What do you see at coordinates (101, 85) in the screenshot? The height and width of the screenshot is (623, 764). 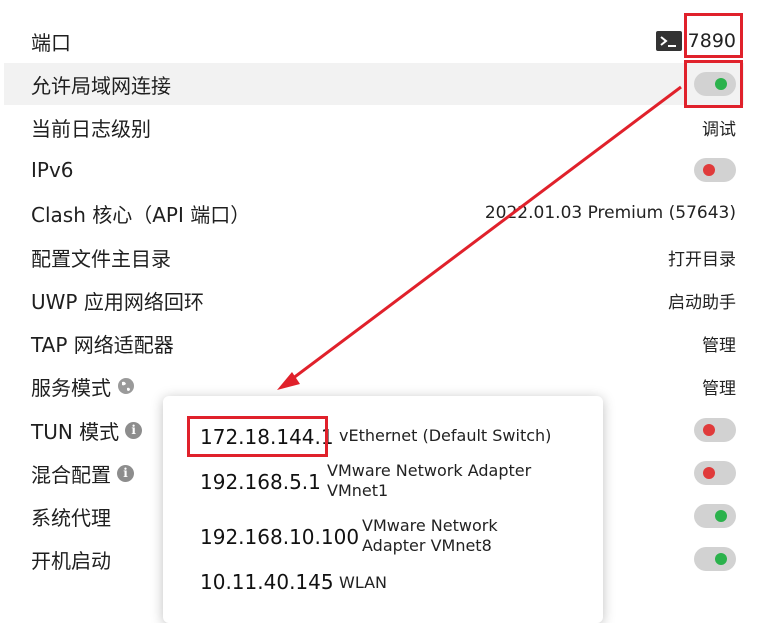 I see `allow-lan-label: 允许局域网连接` at bounding box center [101, 85].